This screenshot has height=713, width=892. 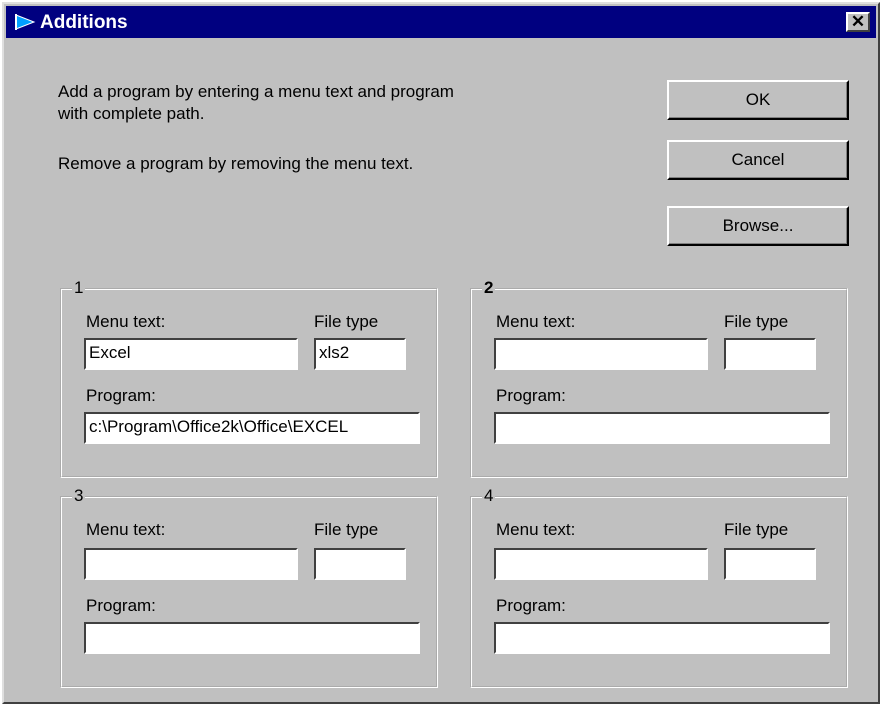 What do you see at coordinates (79, 288) in the screenshot?
I see `group-title: 1` at bounding box center [79, 288].